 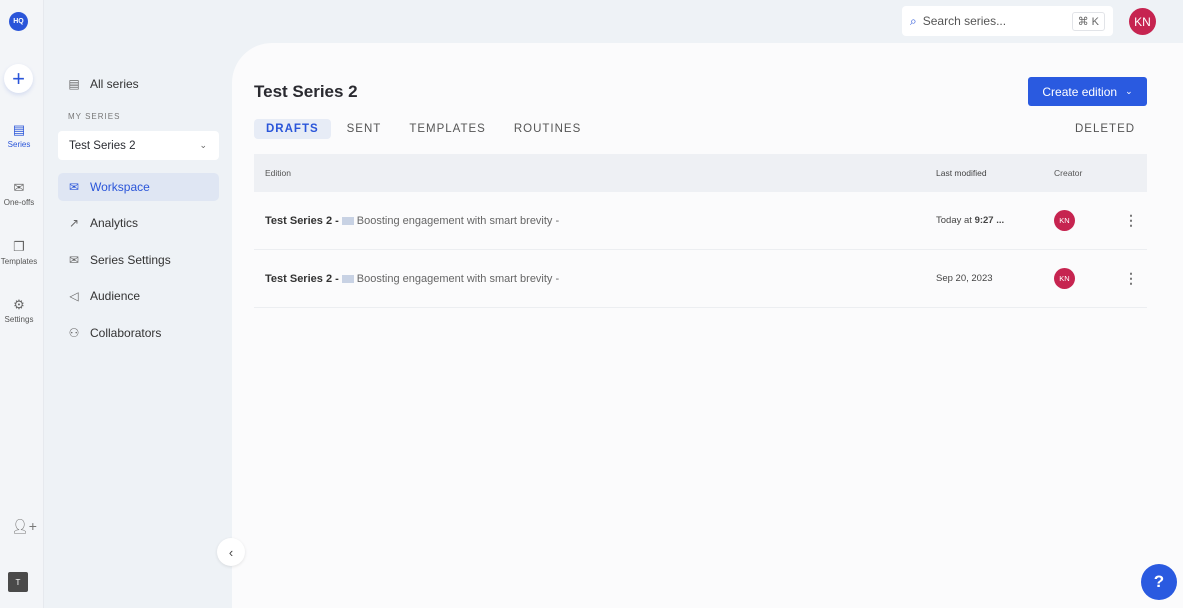 What do you see at coordinates (1088, 21) in the screenshot?
I see `shortcut-badge: ⌘ K` at bounding box center [1088, 21].